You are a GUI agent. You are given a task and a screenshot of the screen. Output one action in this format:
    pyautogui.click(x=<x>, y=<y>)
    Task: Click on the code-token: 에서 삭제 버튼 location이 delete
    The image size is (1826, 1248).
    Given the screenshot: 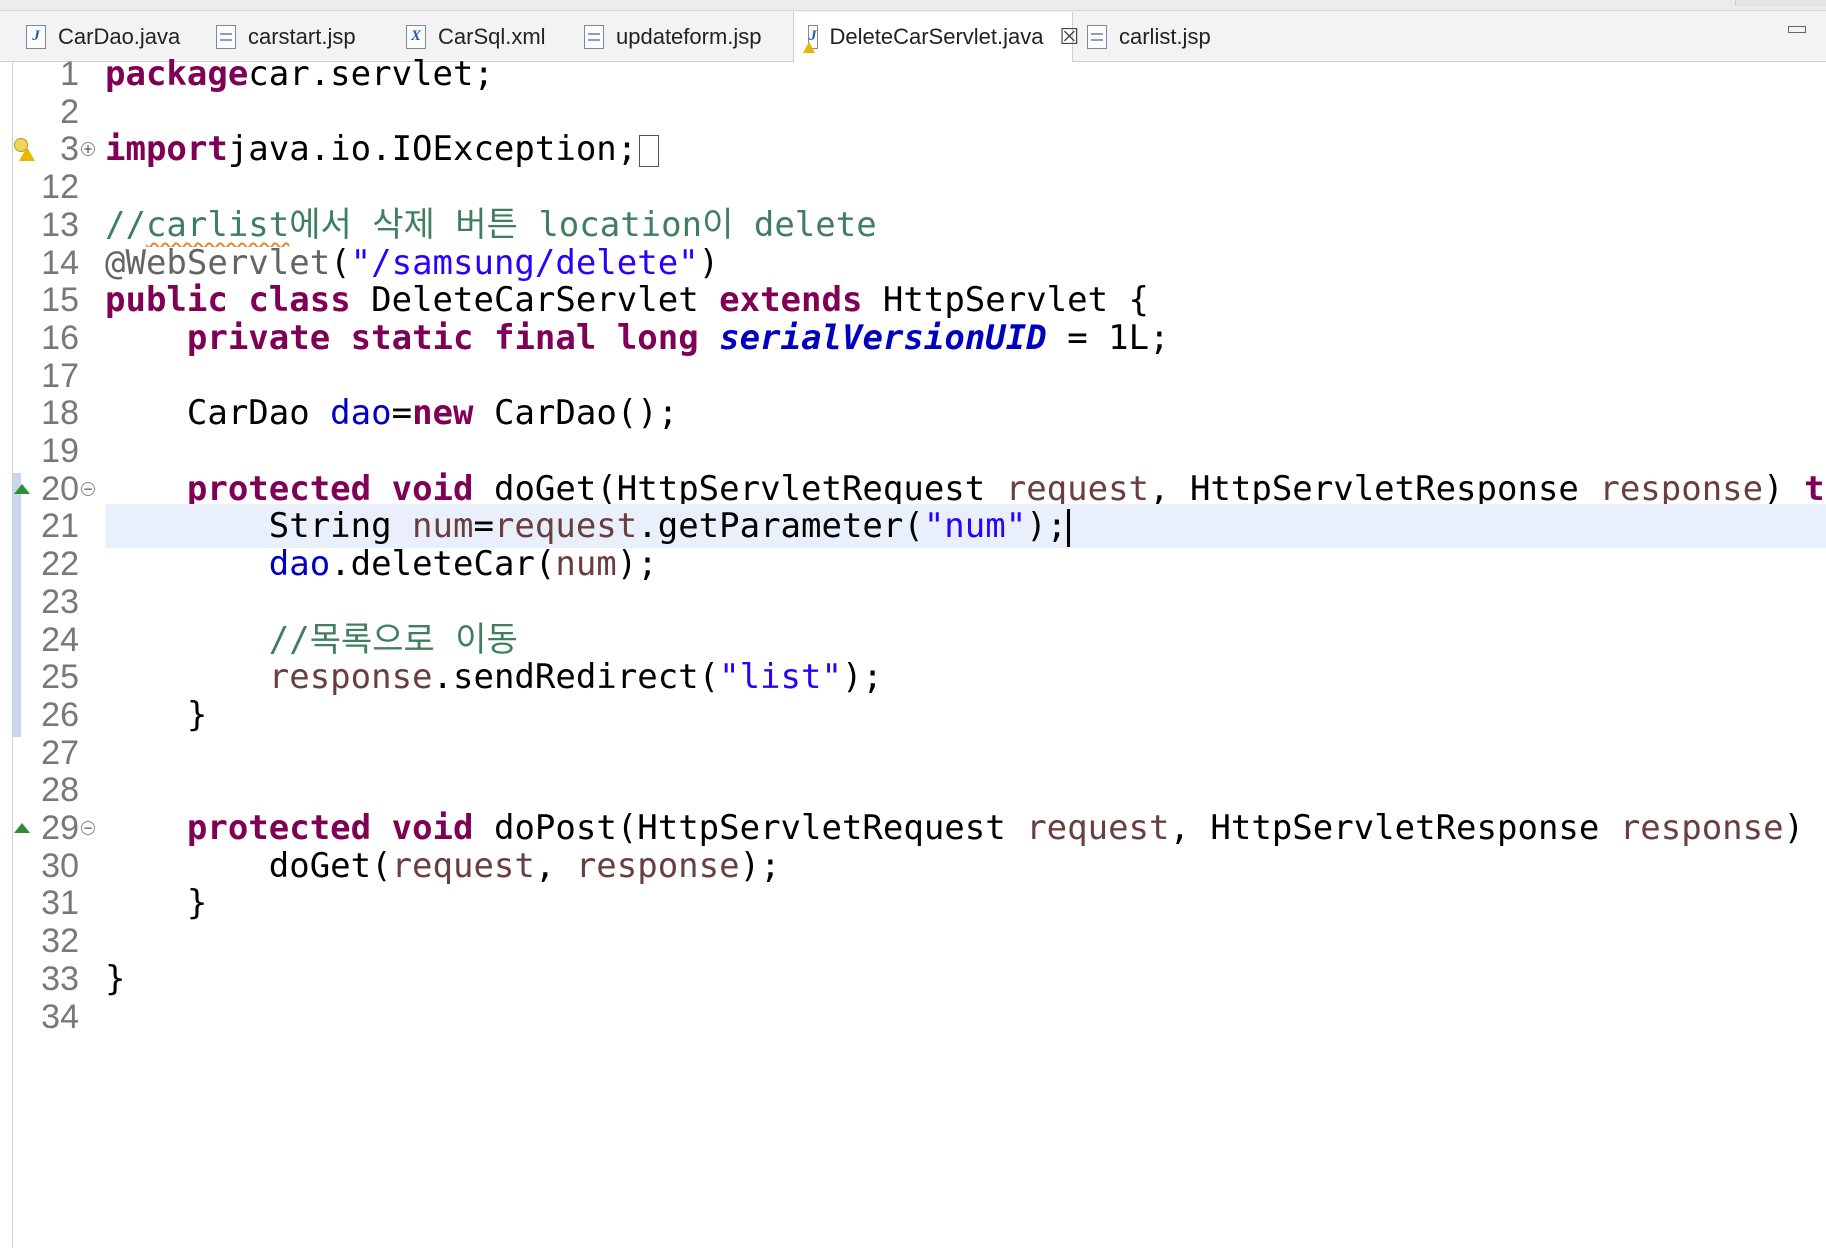 What is the action you would take?
    pyautogui.click(x=583, y=224)
    